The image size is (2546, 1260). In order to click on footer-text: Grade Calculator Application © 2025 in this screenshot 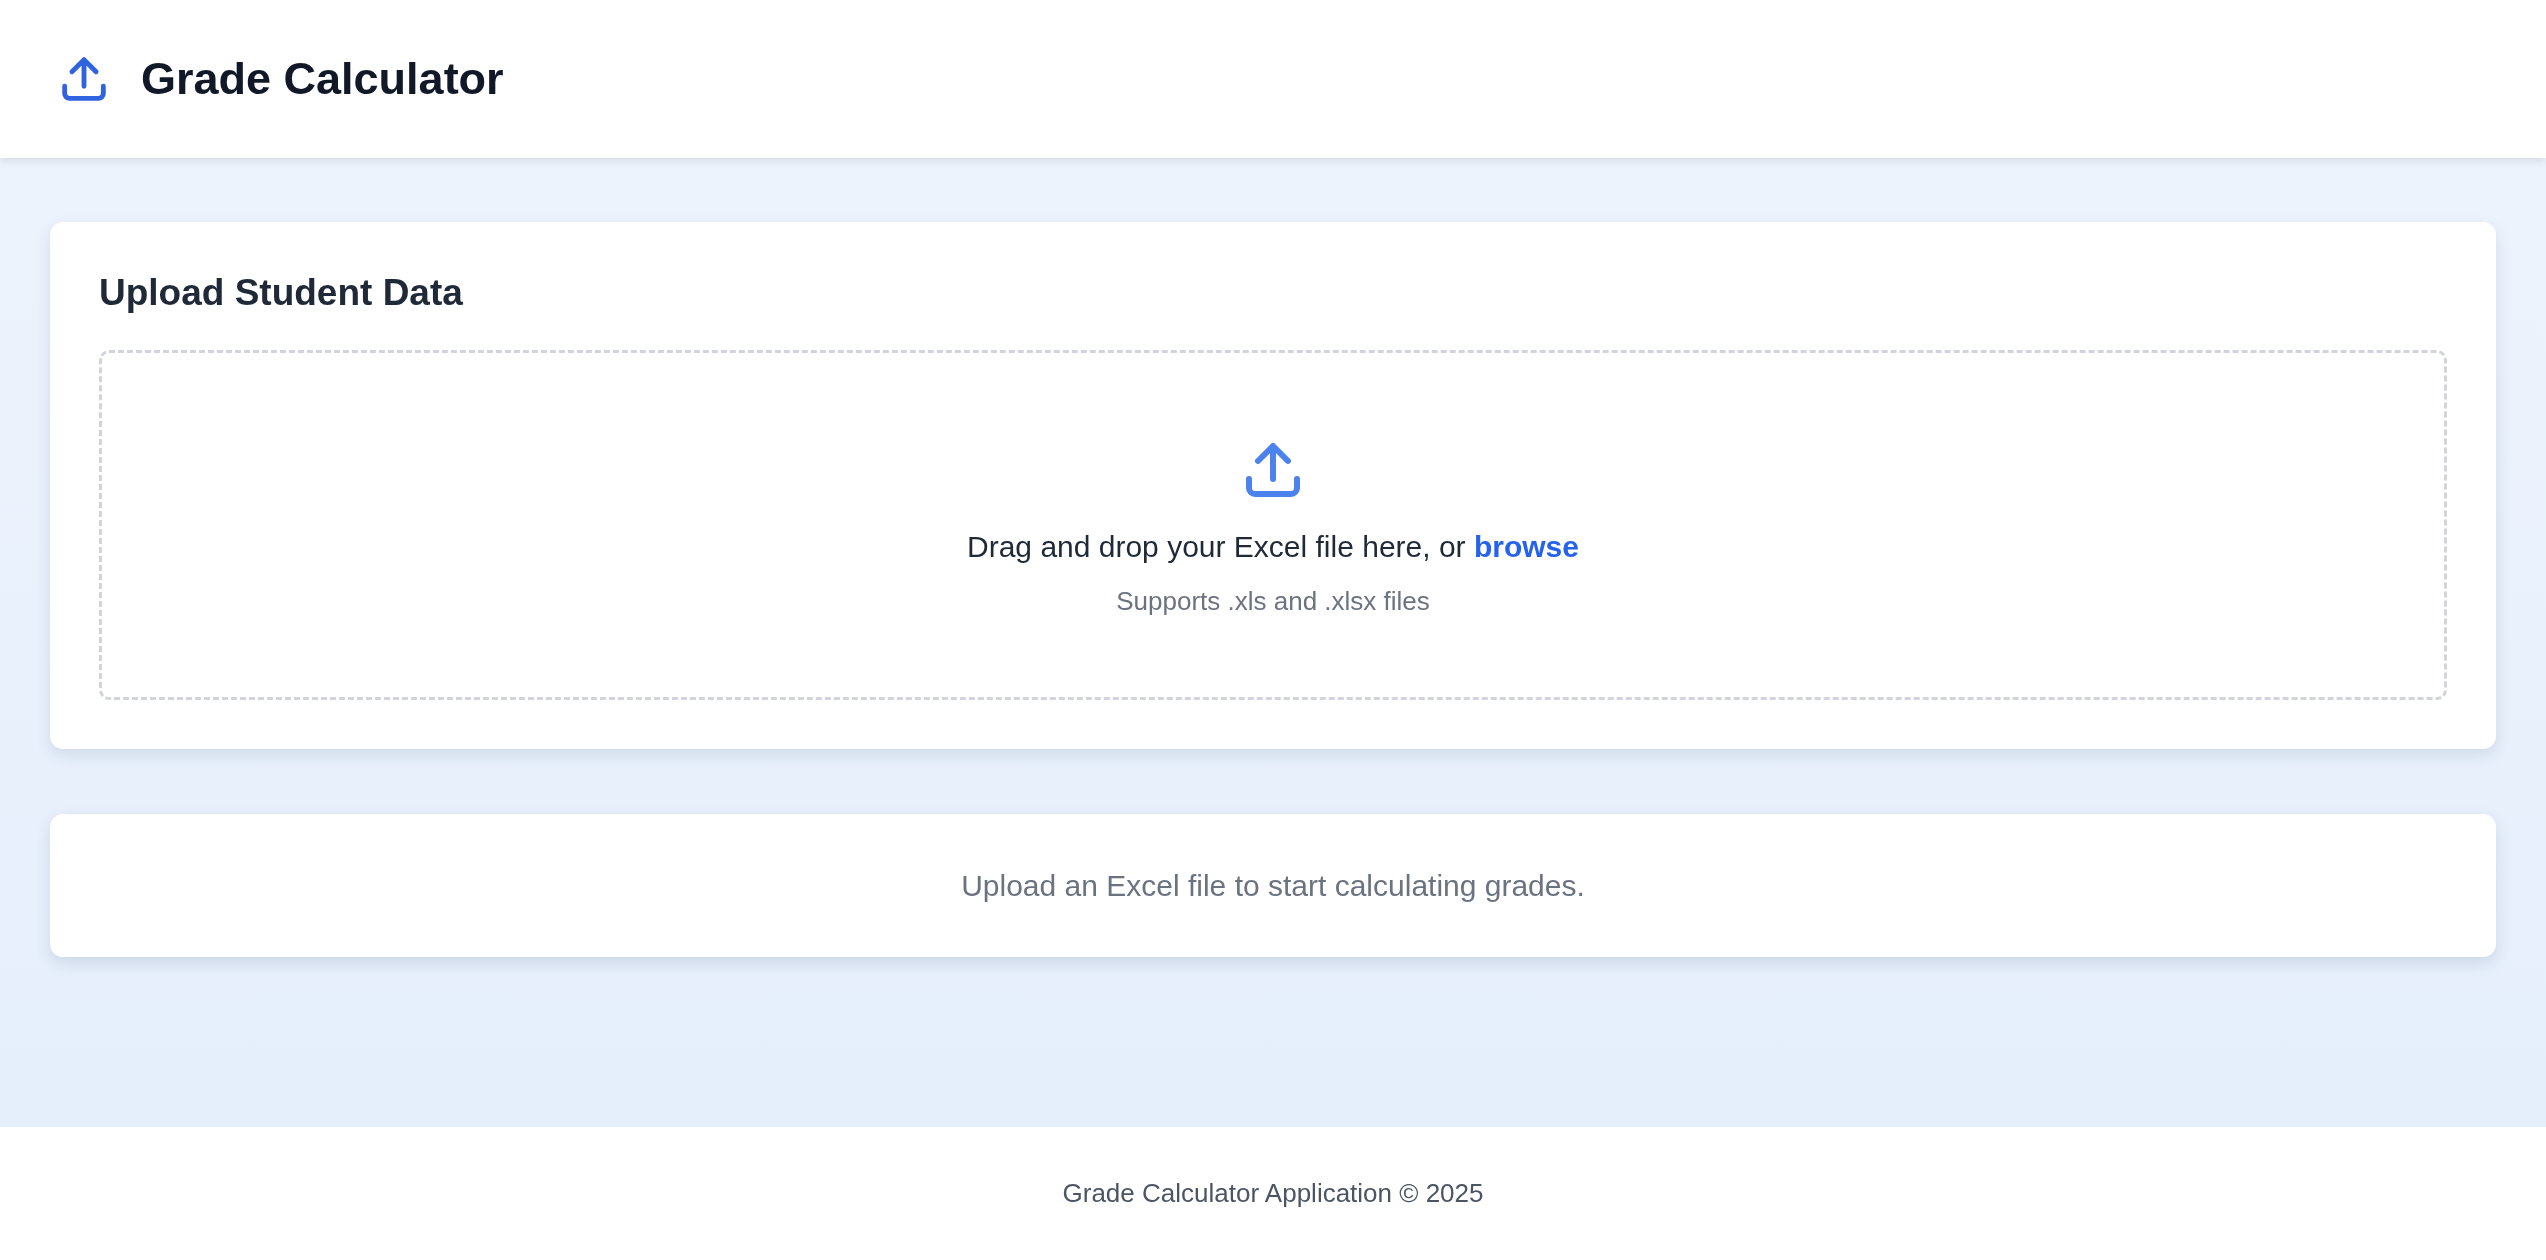, I will do `click(1273, 1193)`.